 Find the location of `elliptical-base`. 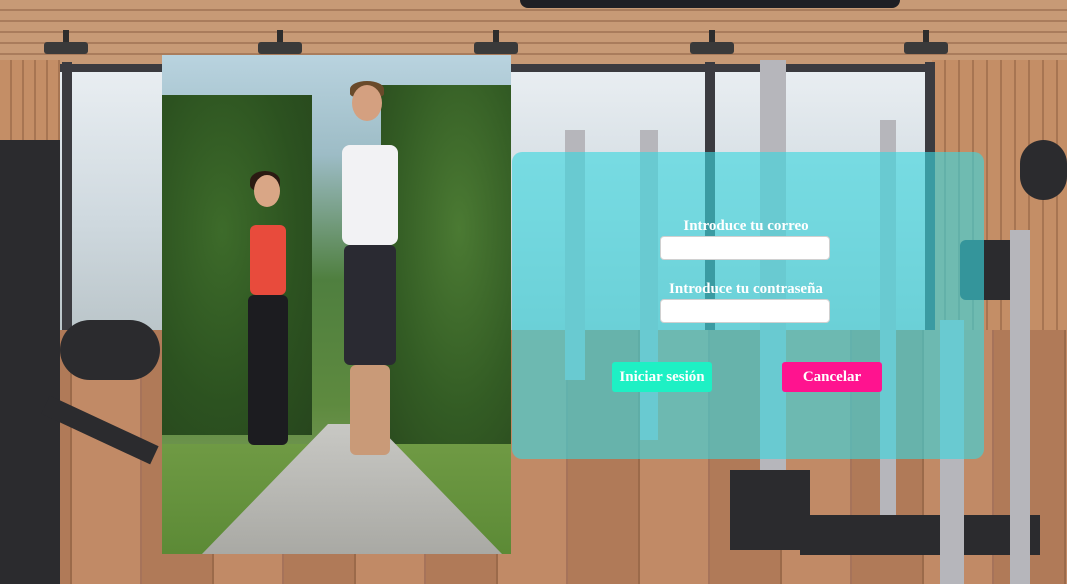

elliptical-base is located at coordinates (920, 535).